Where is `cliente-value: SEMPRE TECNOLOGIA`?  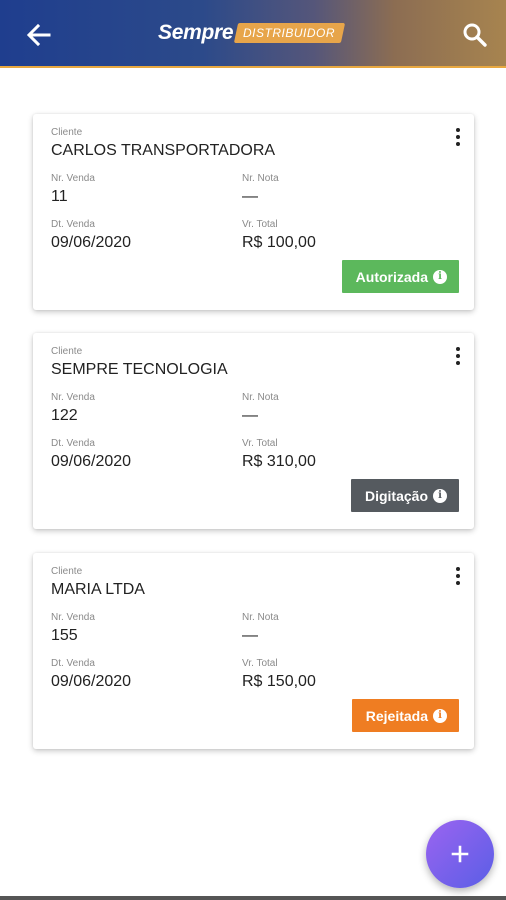
cliente-value: SEMPRE TECNOLOGIA is located at coordinates (139, 369).